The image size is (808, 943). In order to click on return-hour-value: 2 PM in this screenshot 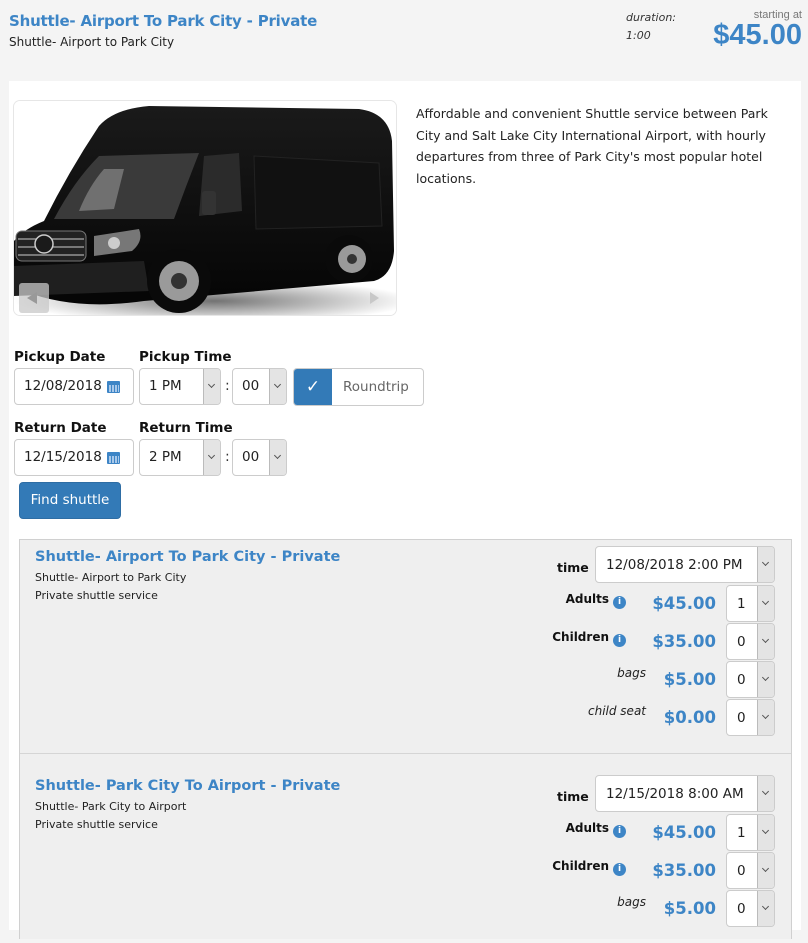, I will do `click(165, 457)`.